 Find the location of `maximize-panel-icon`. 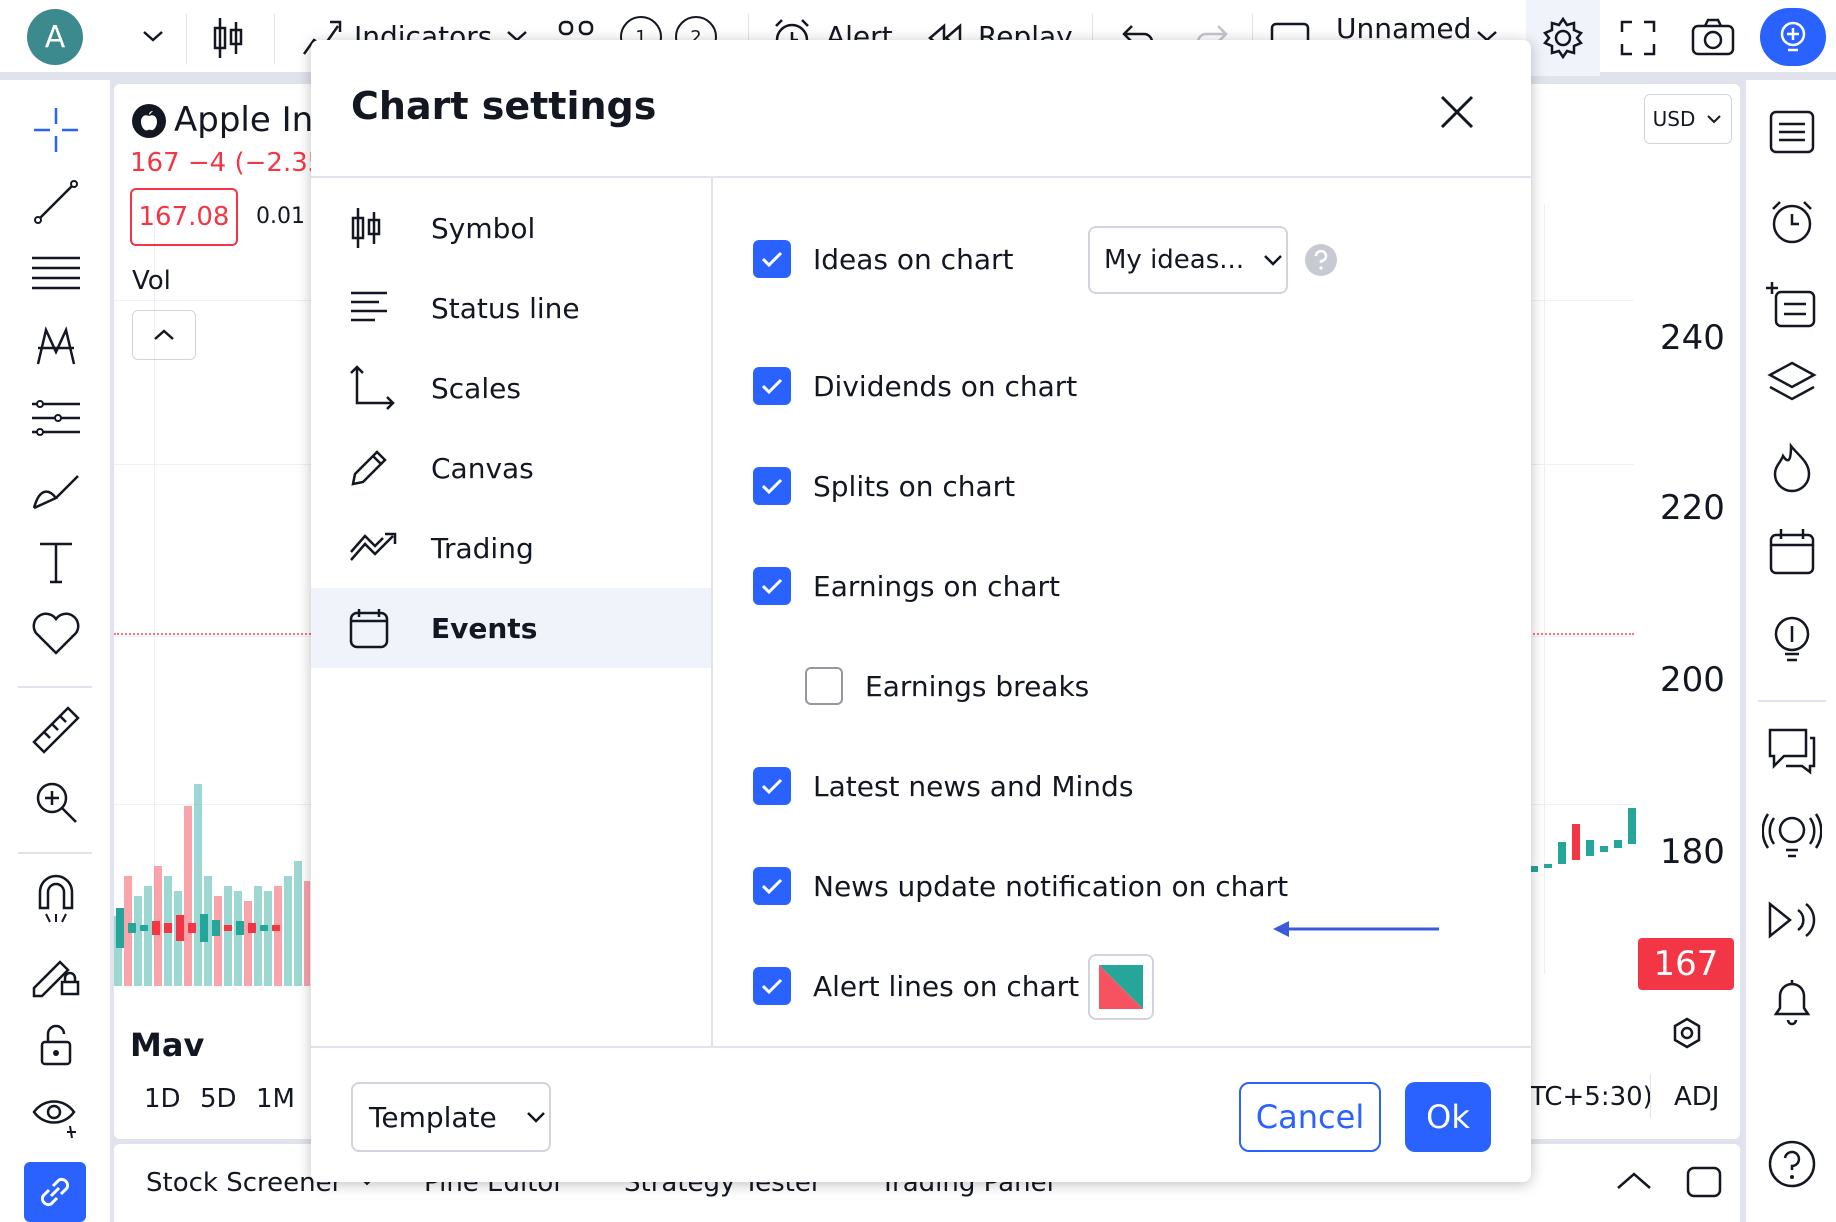

maximize-panel-icon is located at coordinates (1704, 1182).